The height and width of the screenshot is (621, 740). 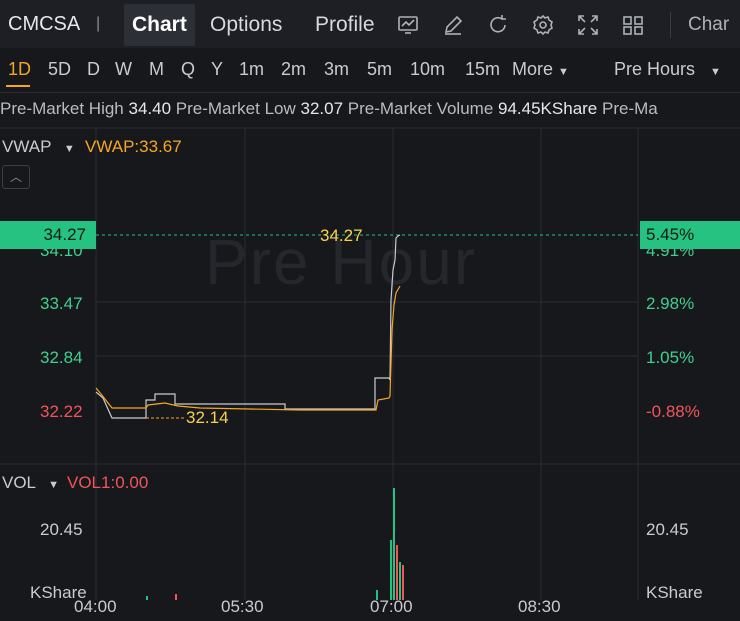 I want to click on price-axis-label: 32.22, so click(x=61, y=411).